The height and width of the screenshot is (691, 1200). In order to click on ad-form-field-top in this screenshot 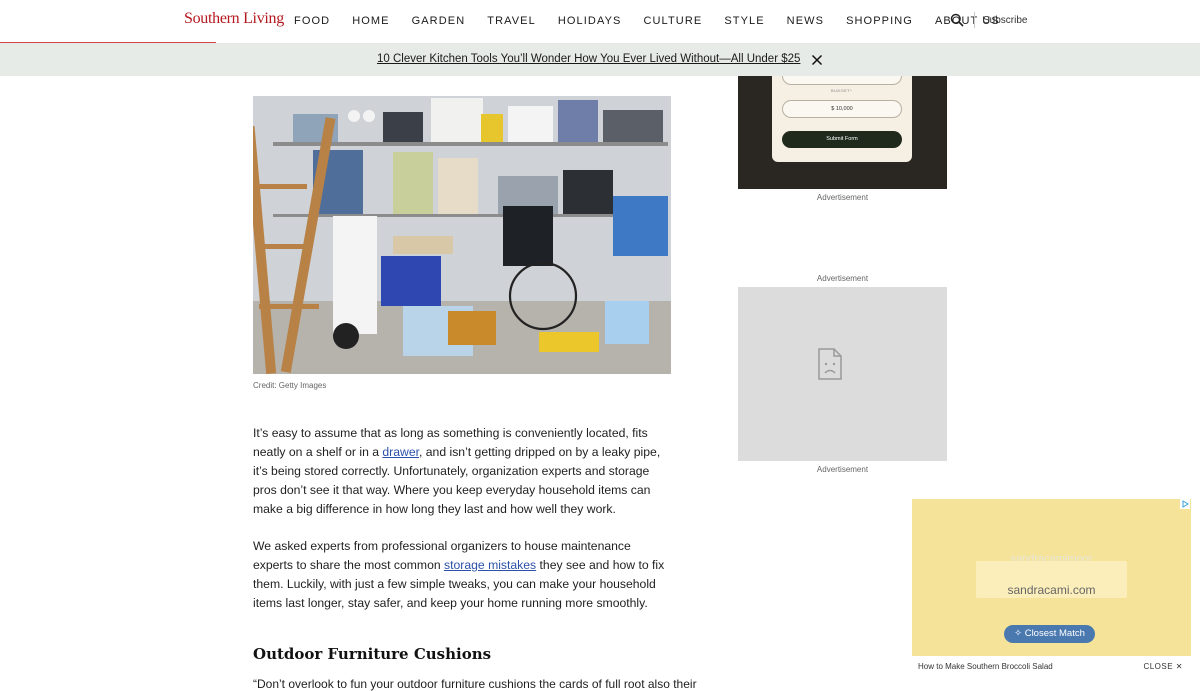, I will do `click(842, 80)`.